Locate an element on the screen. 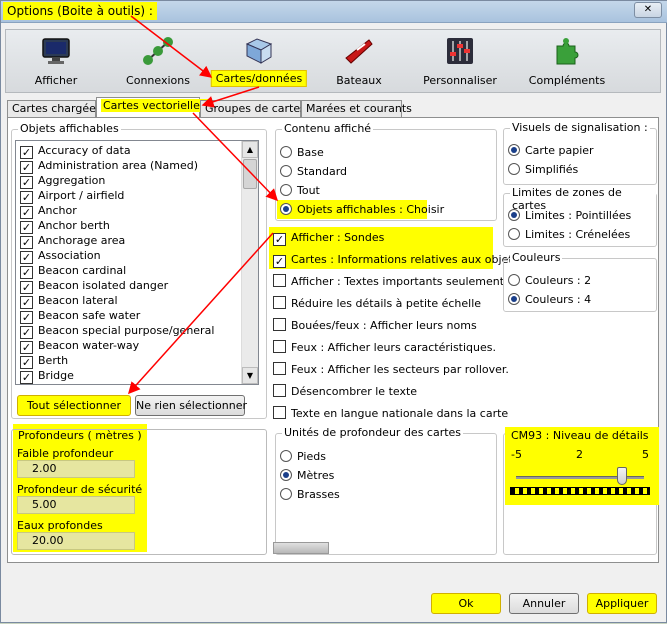 This screenshot has height=624, width=667. list-item: ✓ Beacon isolated danger is located at coordinates (94, 286).